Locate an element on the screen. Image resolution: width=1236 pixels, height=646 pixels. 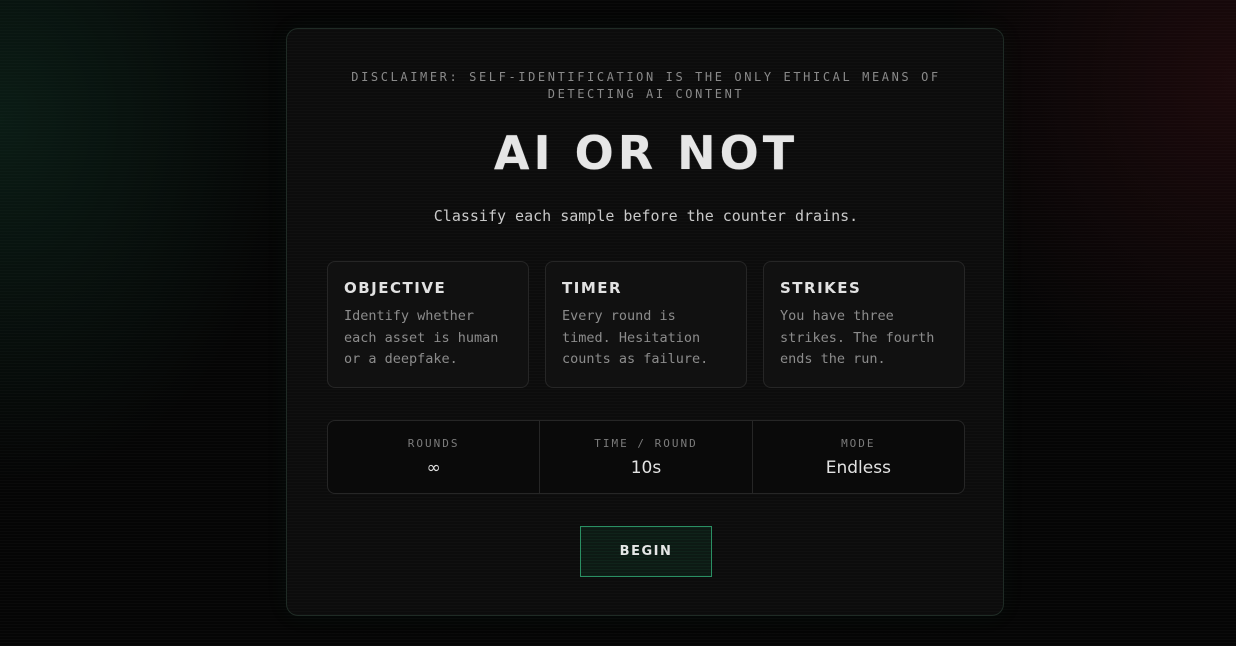
stats-bar: ROUNDS ∞ TIME / ROUND 10s MODE Endless is located at coordinates (646, 457).